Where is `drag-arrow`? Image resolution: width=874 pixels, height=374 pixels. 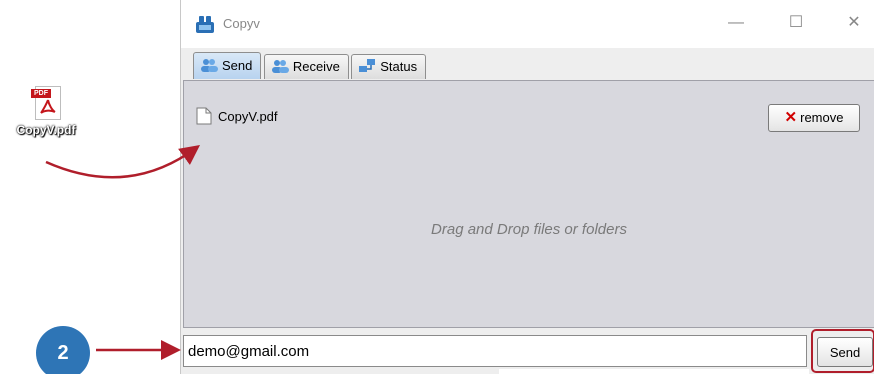 drag-arrow is located at coordinates (123, 162).